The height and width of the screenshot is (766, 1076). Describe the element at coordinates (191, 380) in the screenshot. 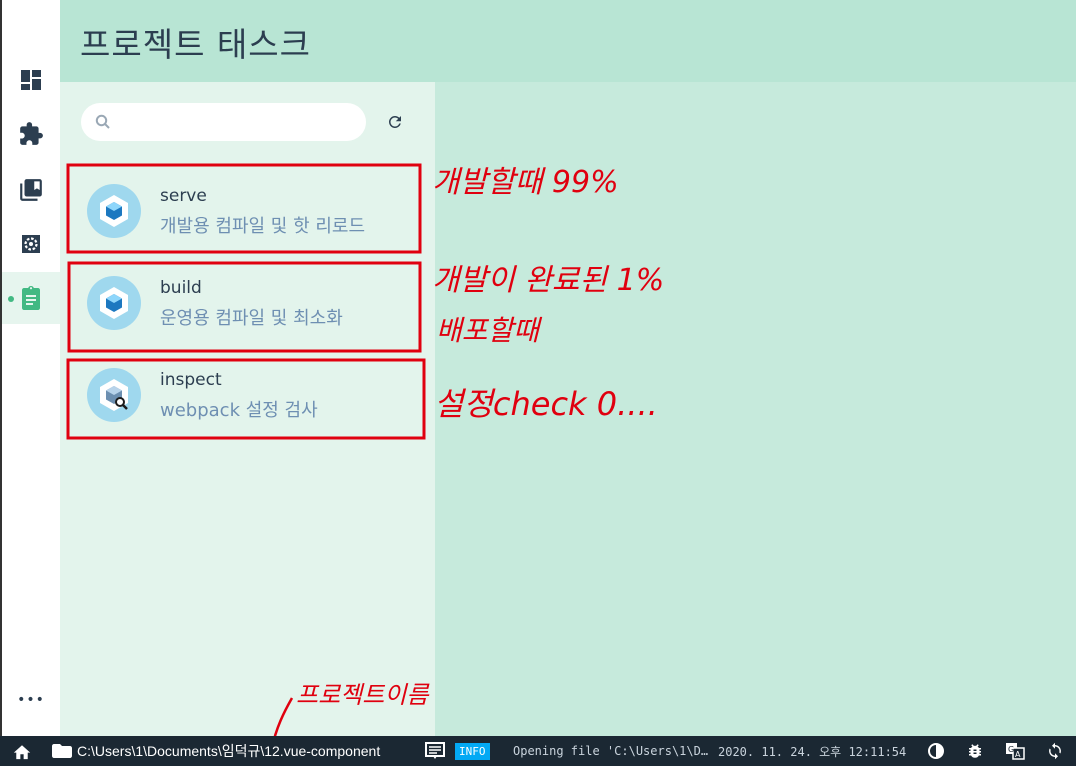

I see `task-name: inspect` at that location.